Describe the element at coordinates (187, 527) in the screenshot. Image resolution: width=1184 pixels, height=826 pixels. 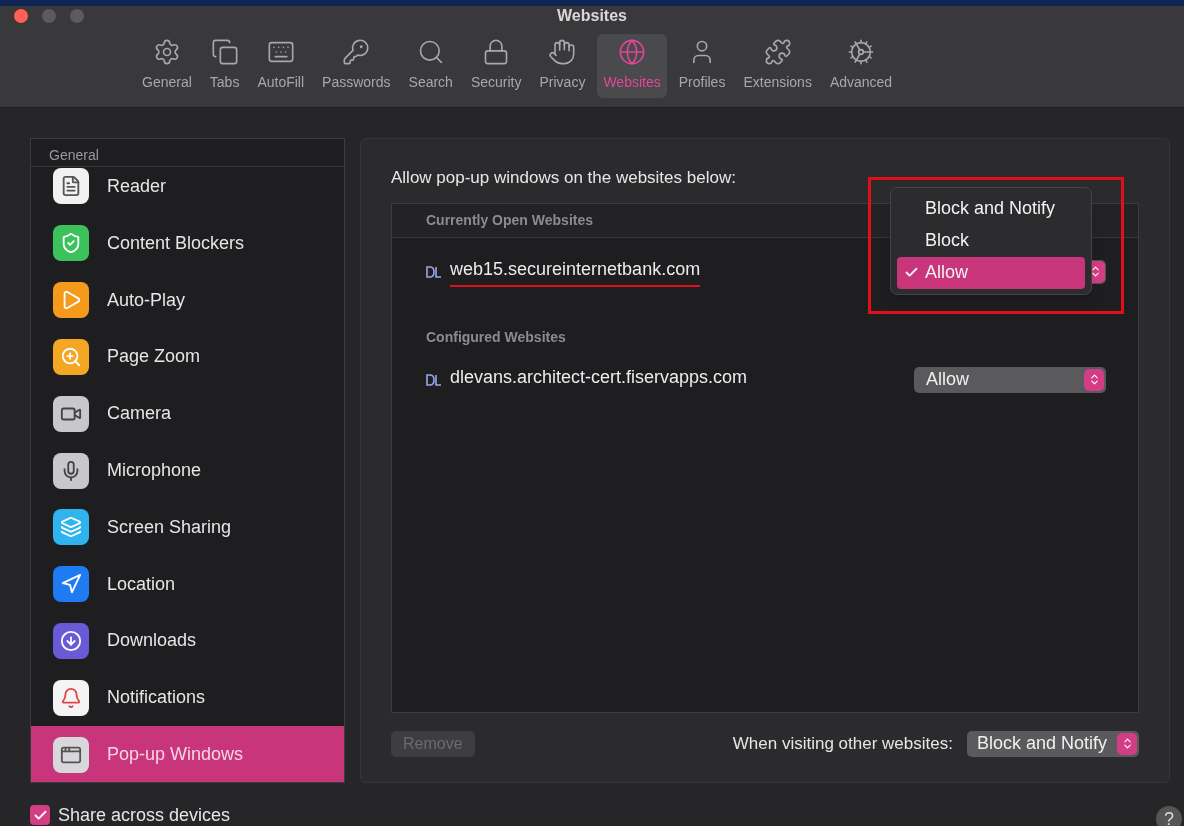
I see `sidebar-item: Screen Sharing` at that location.